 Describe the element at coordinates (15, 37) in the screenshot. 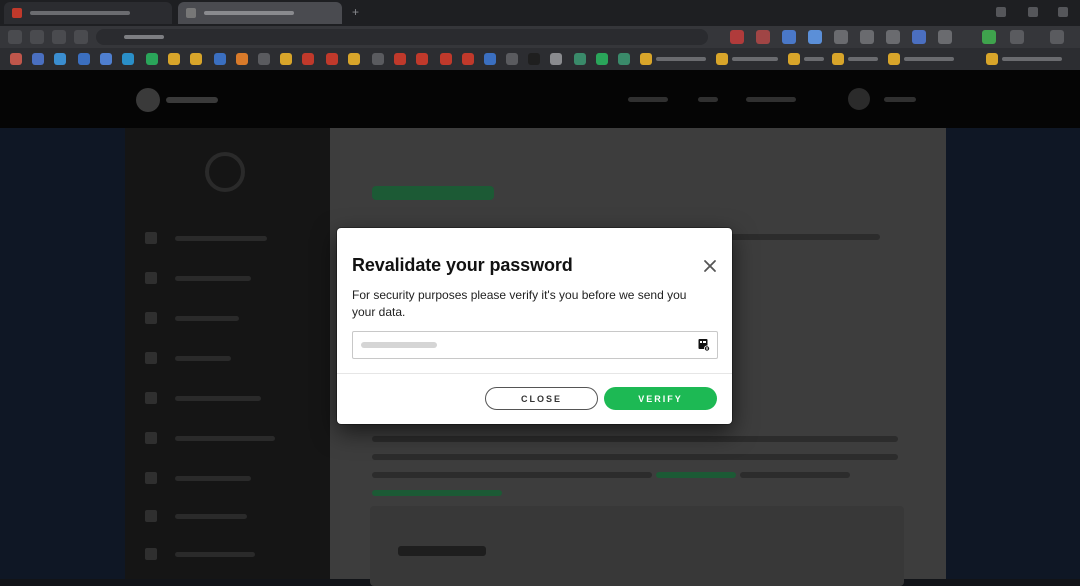

I see `back-icon` at that location.